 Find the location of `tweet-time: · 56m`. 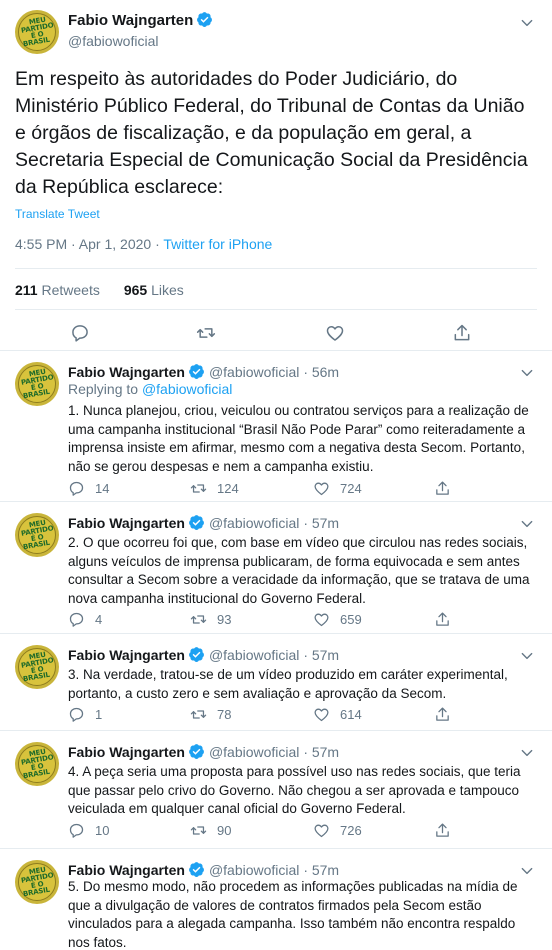

tweet-time: · 56m is located at coordinates (321, 372).